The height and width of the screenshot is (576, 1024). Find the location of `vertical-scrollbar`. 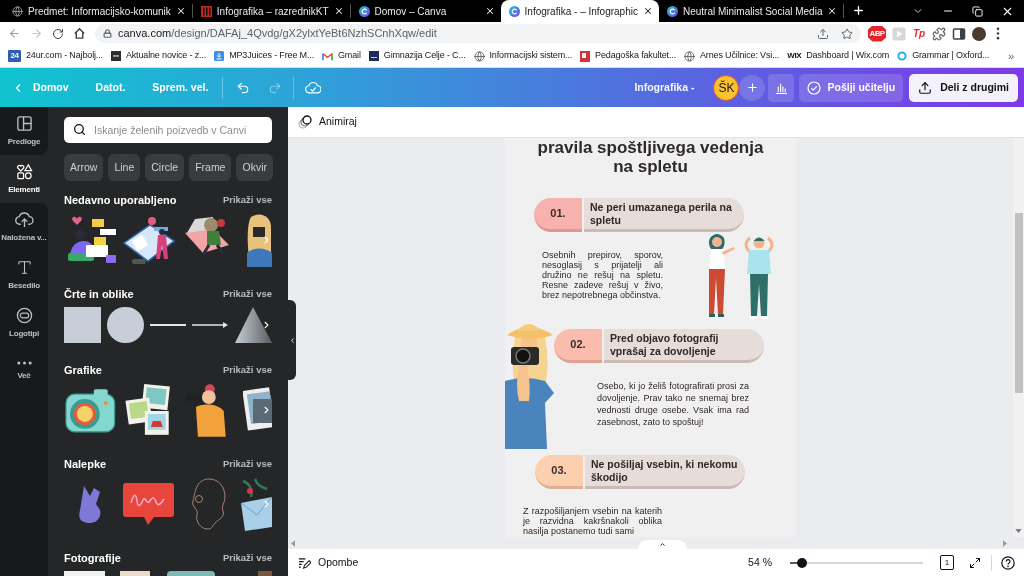

vertical-scrollbar is located at coordinates (1018, 337).